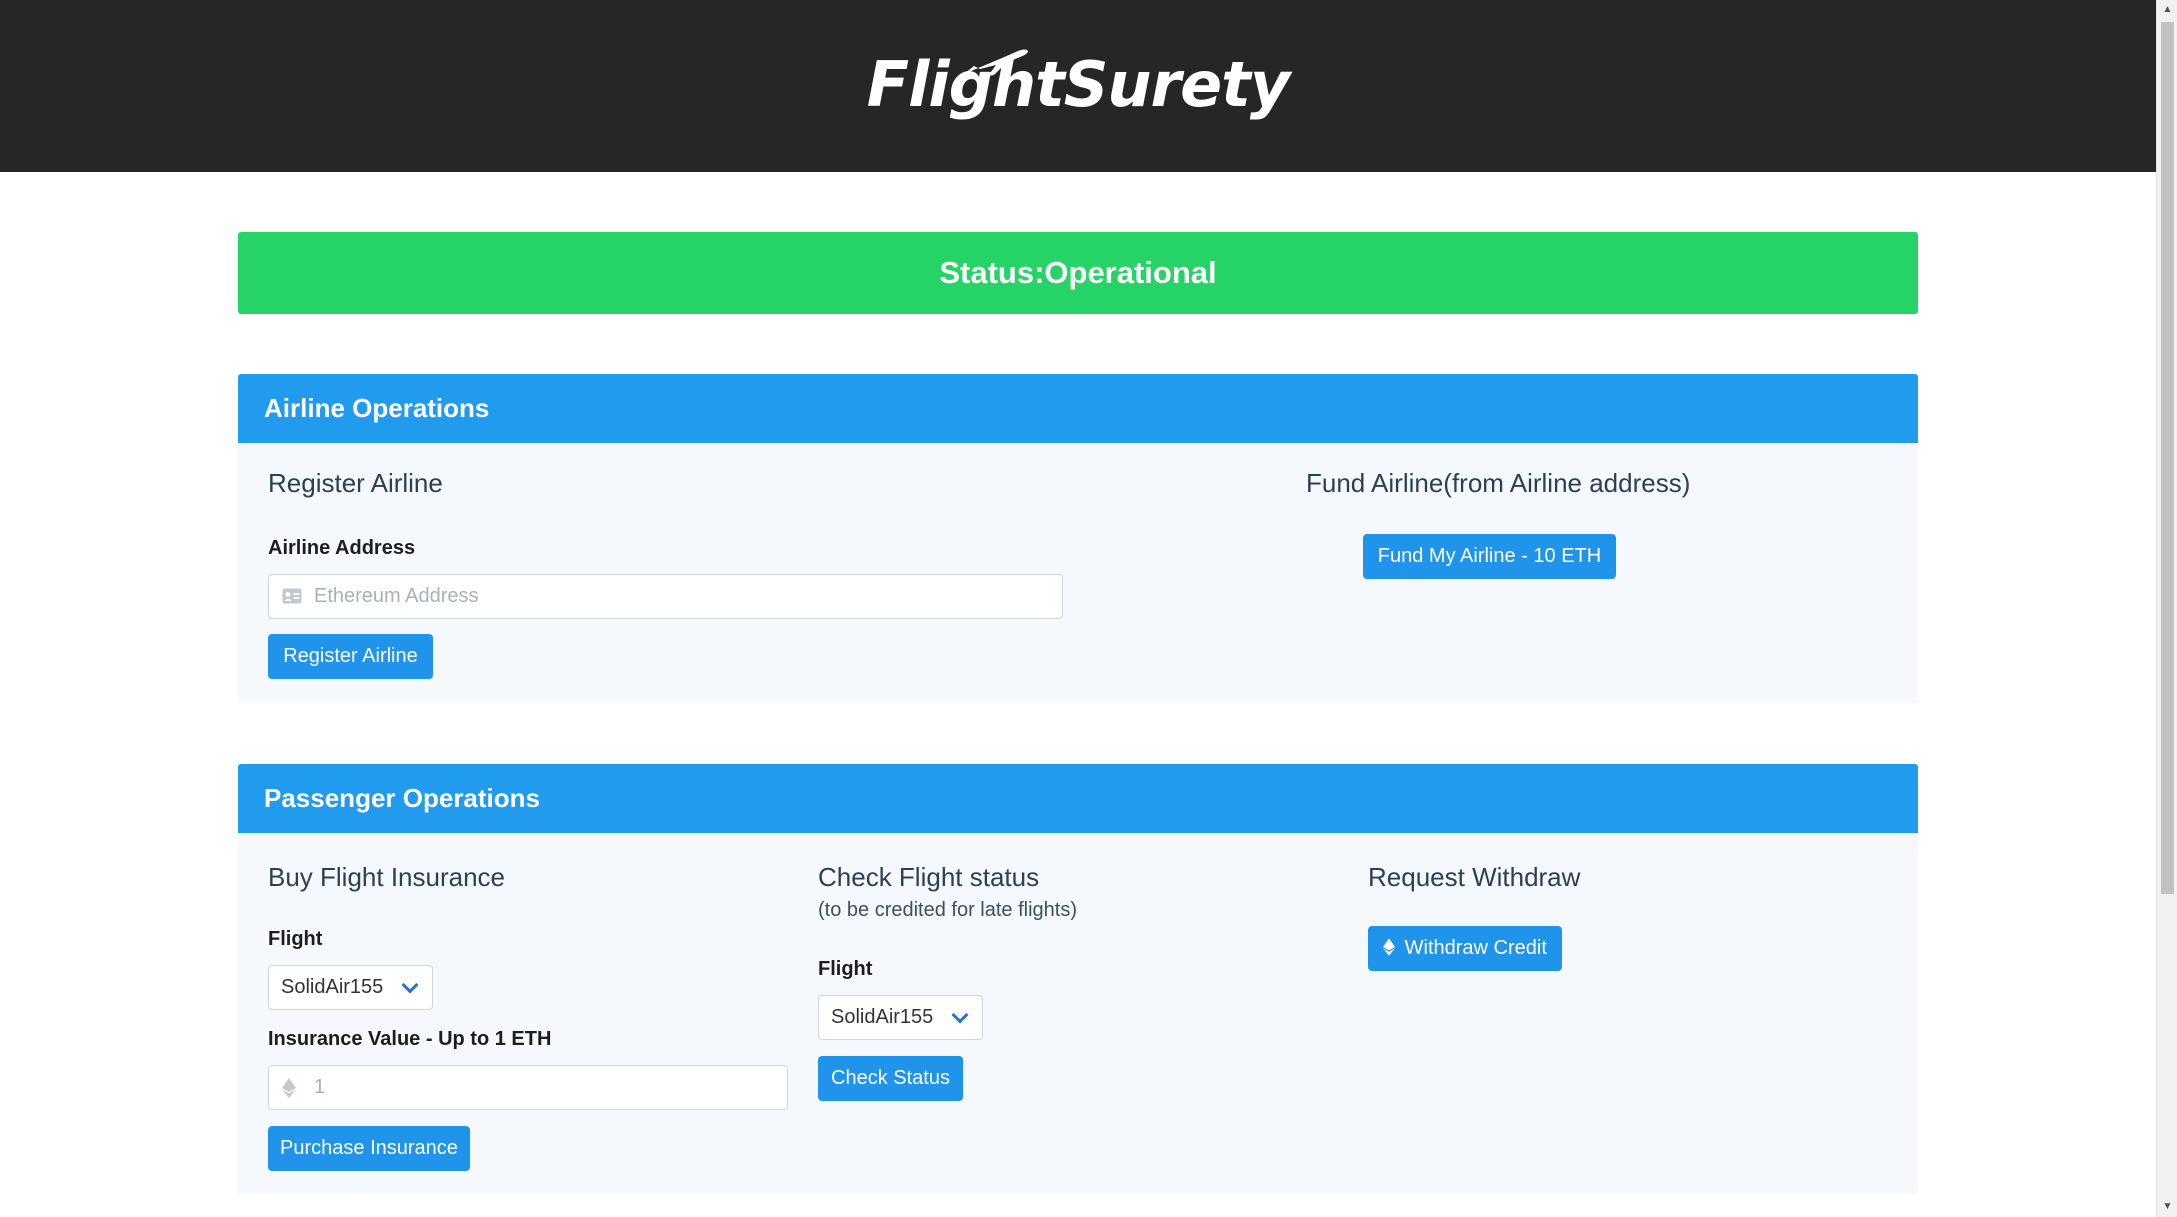  I want to click on withdraw-credit-label: Withdraw Credit, so click(1475, 948).